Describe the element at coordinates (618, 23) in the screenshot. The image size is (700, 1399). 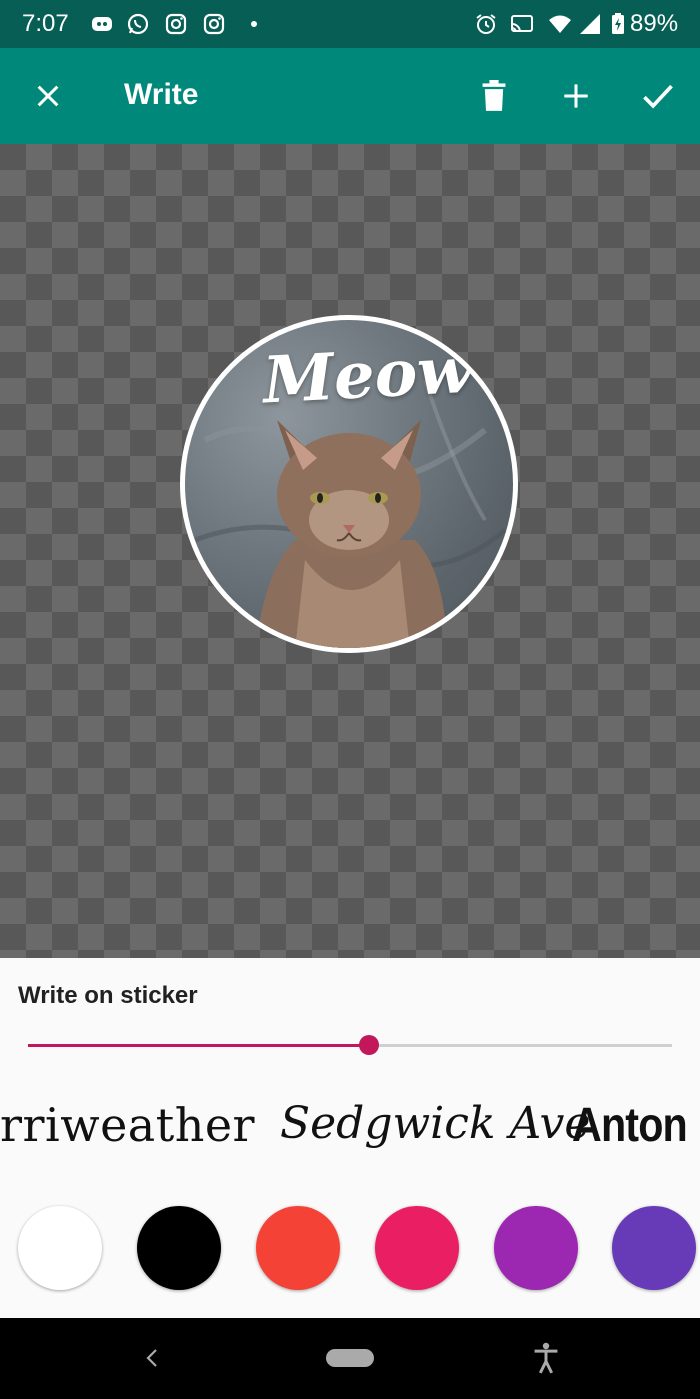
I see `battery-charging-icon` at that location.